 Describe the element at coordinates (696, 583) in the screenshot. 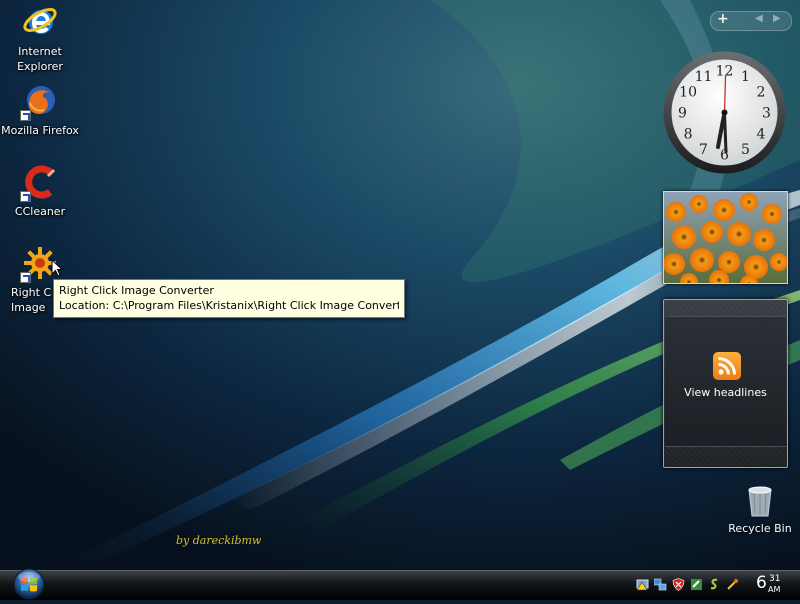

I see `antivirus-icon` at that location.